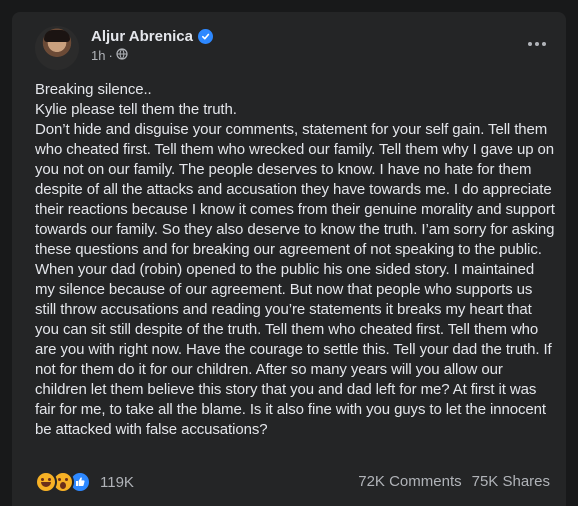 The image size is (578, 506). Describe the element at coordinates (98, 55) in the screenshot. I see `post-time: 1h` at that location.